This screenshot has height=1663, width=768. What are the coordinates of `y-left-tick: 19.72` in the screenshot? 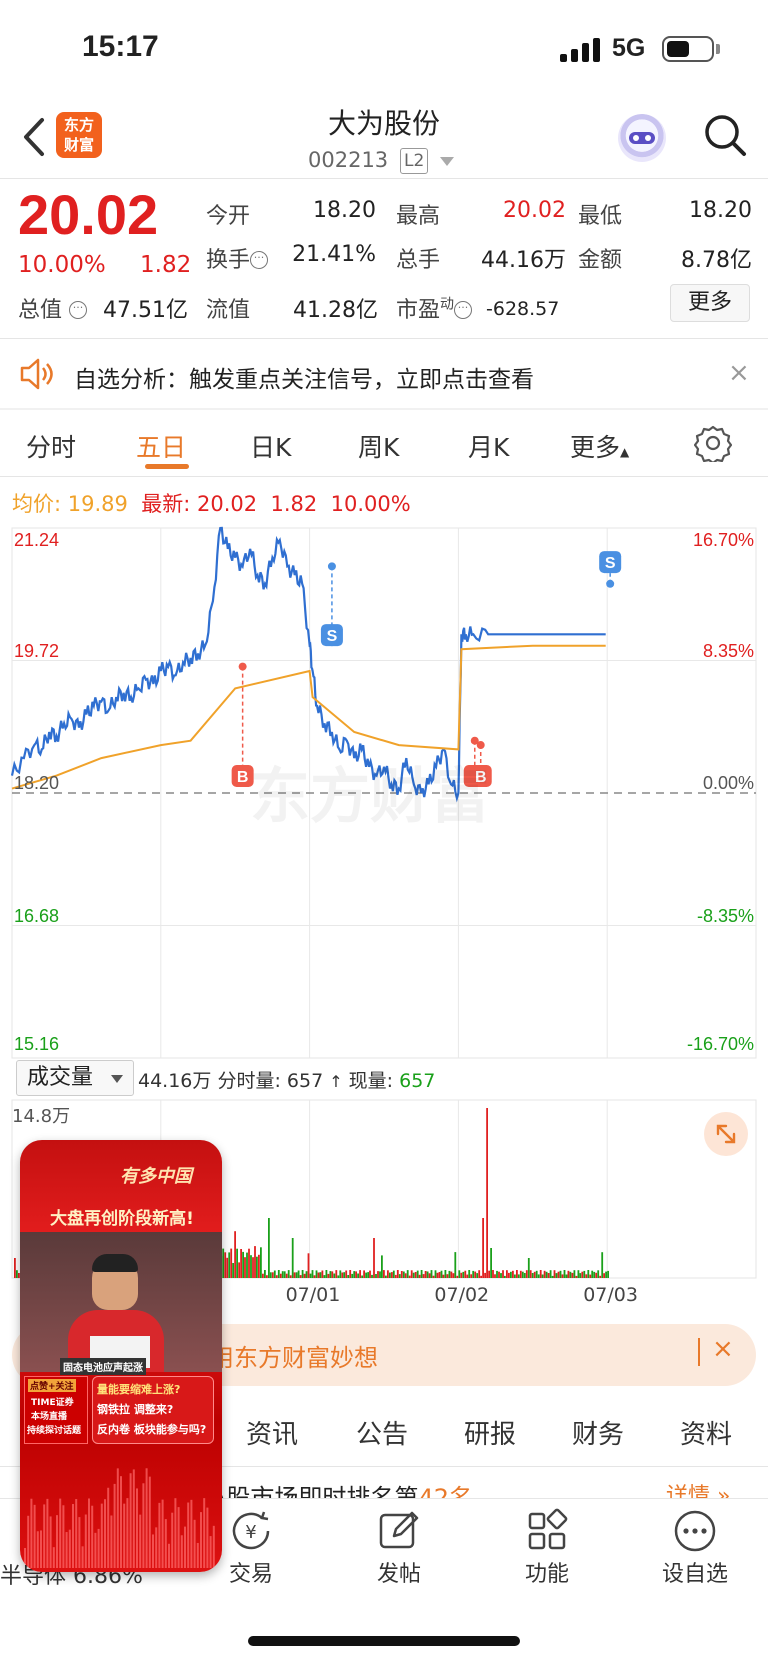 It's located at (37, 650).